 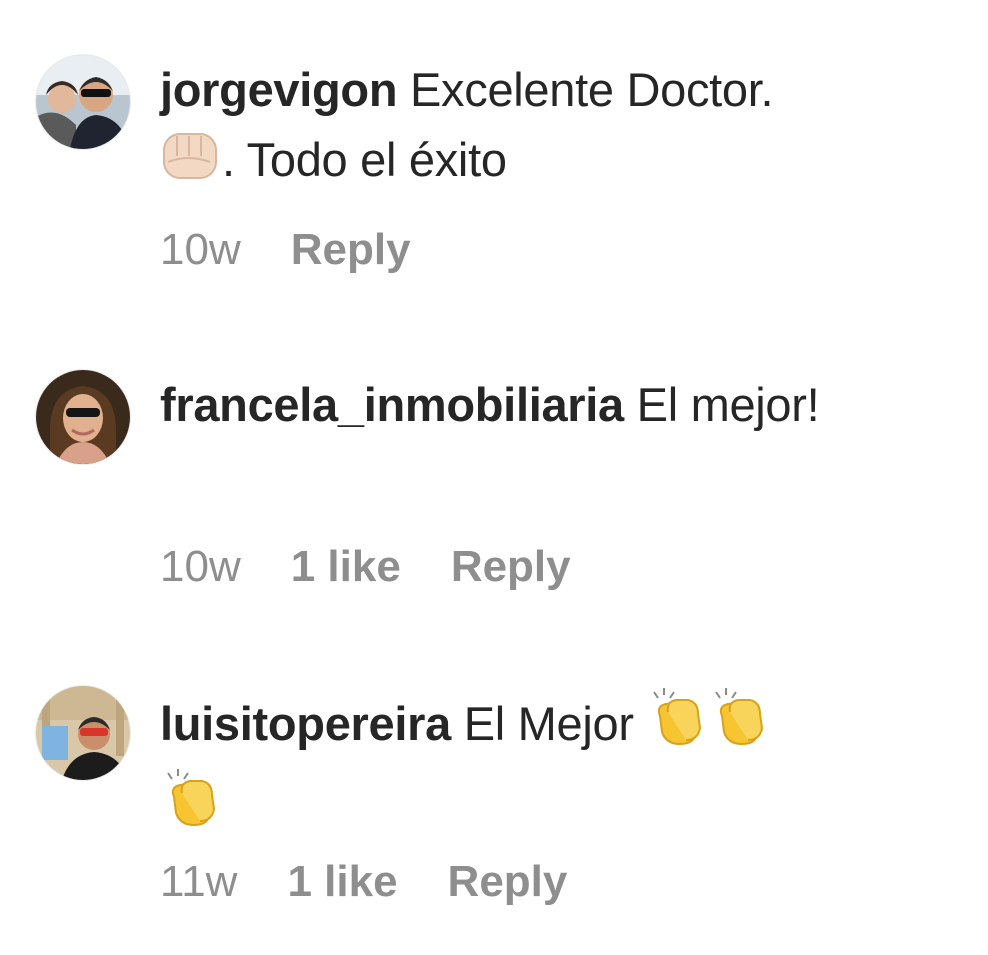 I want to click on comment-time: 11w, so click(x=199, y=881).